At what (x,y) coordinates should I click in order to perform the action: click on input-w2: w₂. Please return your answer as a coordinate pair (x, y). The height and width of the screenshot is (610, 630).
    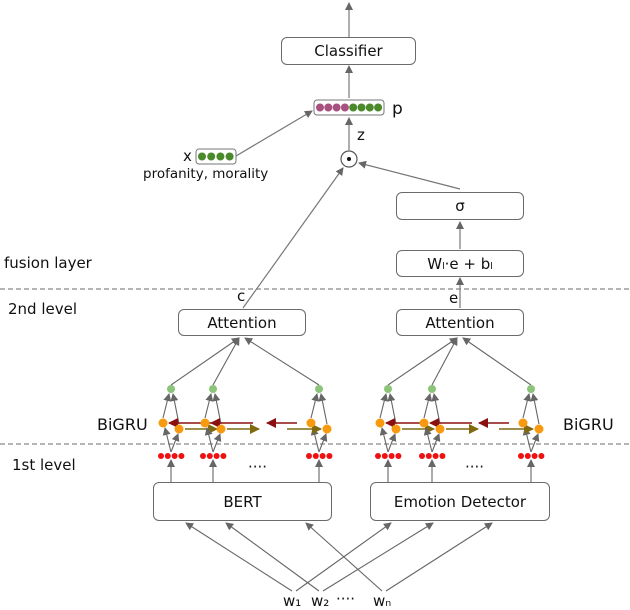
    Looking at the image, I should click on (320, 601).